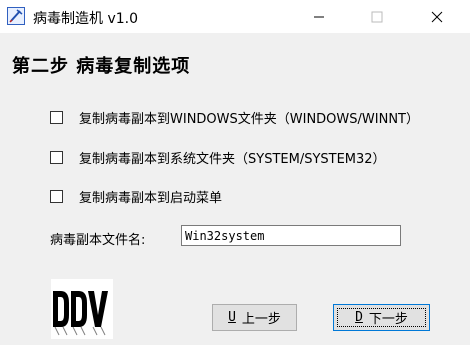 This screenshot has height=345, width=470. I want to click on title-bar: 病毒制造机 v1.0, so click(235, 17).